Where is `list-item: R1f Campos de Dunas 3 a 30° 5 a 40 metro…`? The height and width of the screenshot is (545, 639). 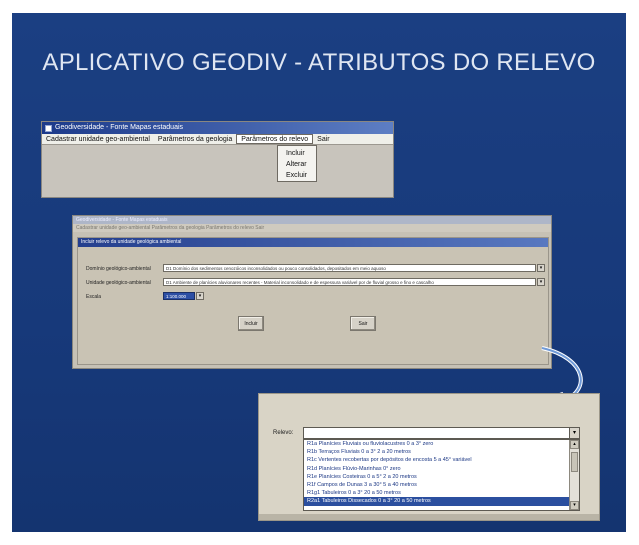 list-item: R1f Campos de Dunas 3 a 30° 5 a 40 metro… is located at coordinates (441, 485).